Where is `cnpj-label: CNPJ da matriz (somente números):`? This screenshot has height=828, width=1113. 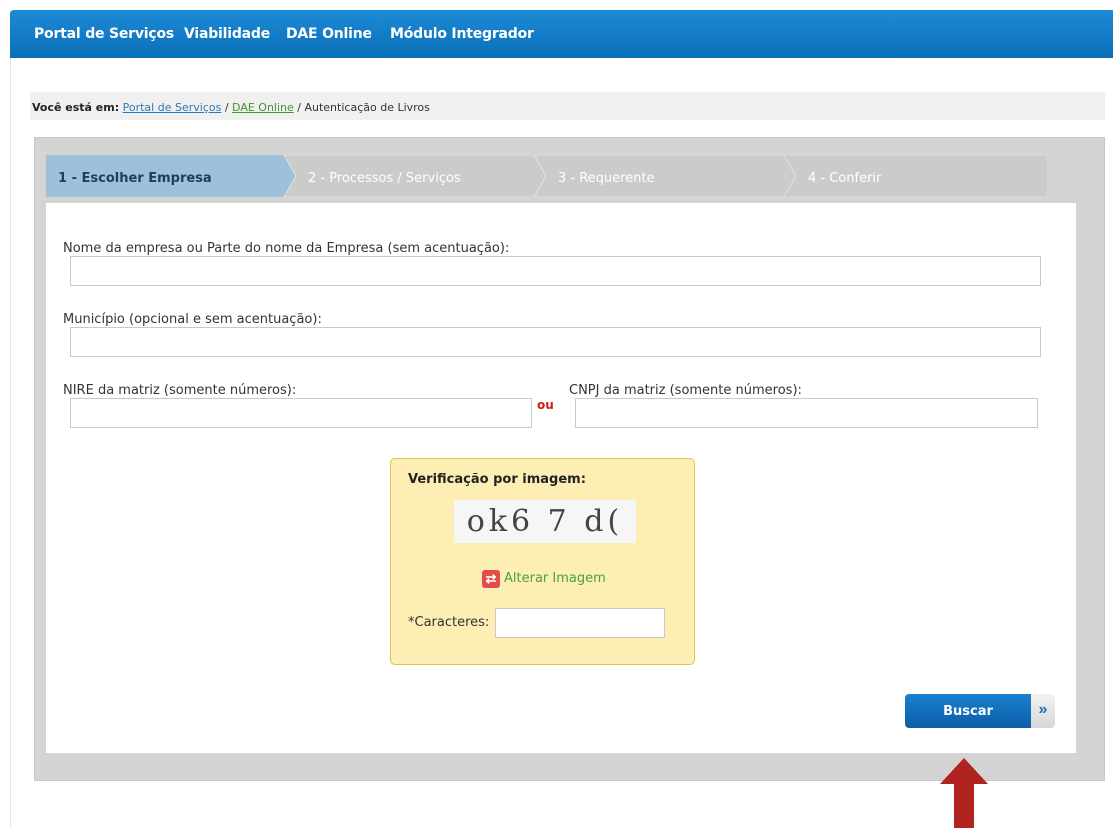 cnpj-label: CNPJ da matriz (somente números): is located at coordinates (685, 390).